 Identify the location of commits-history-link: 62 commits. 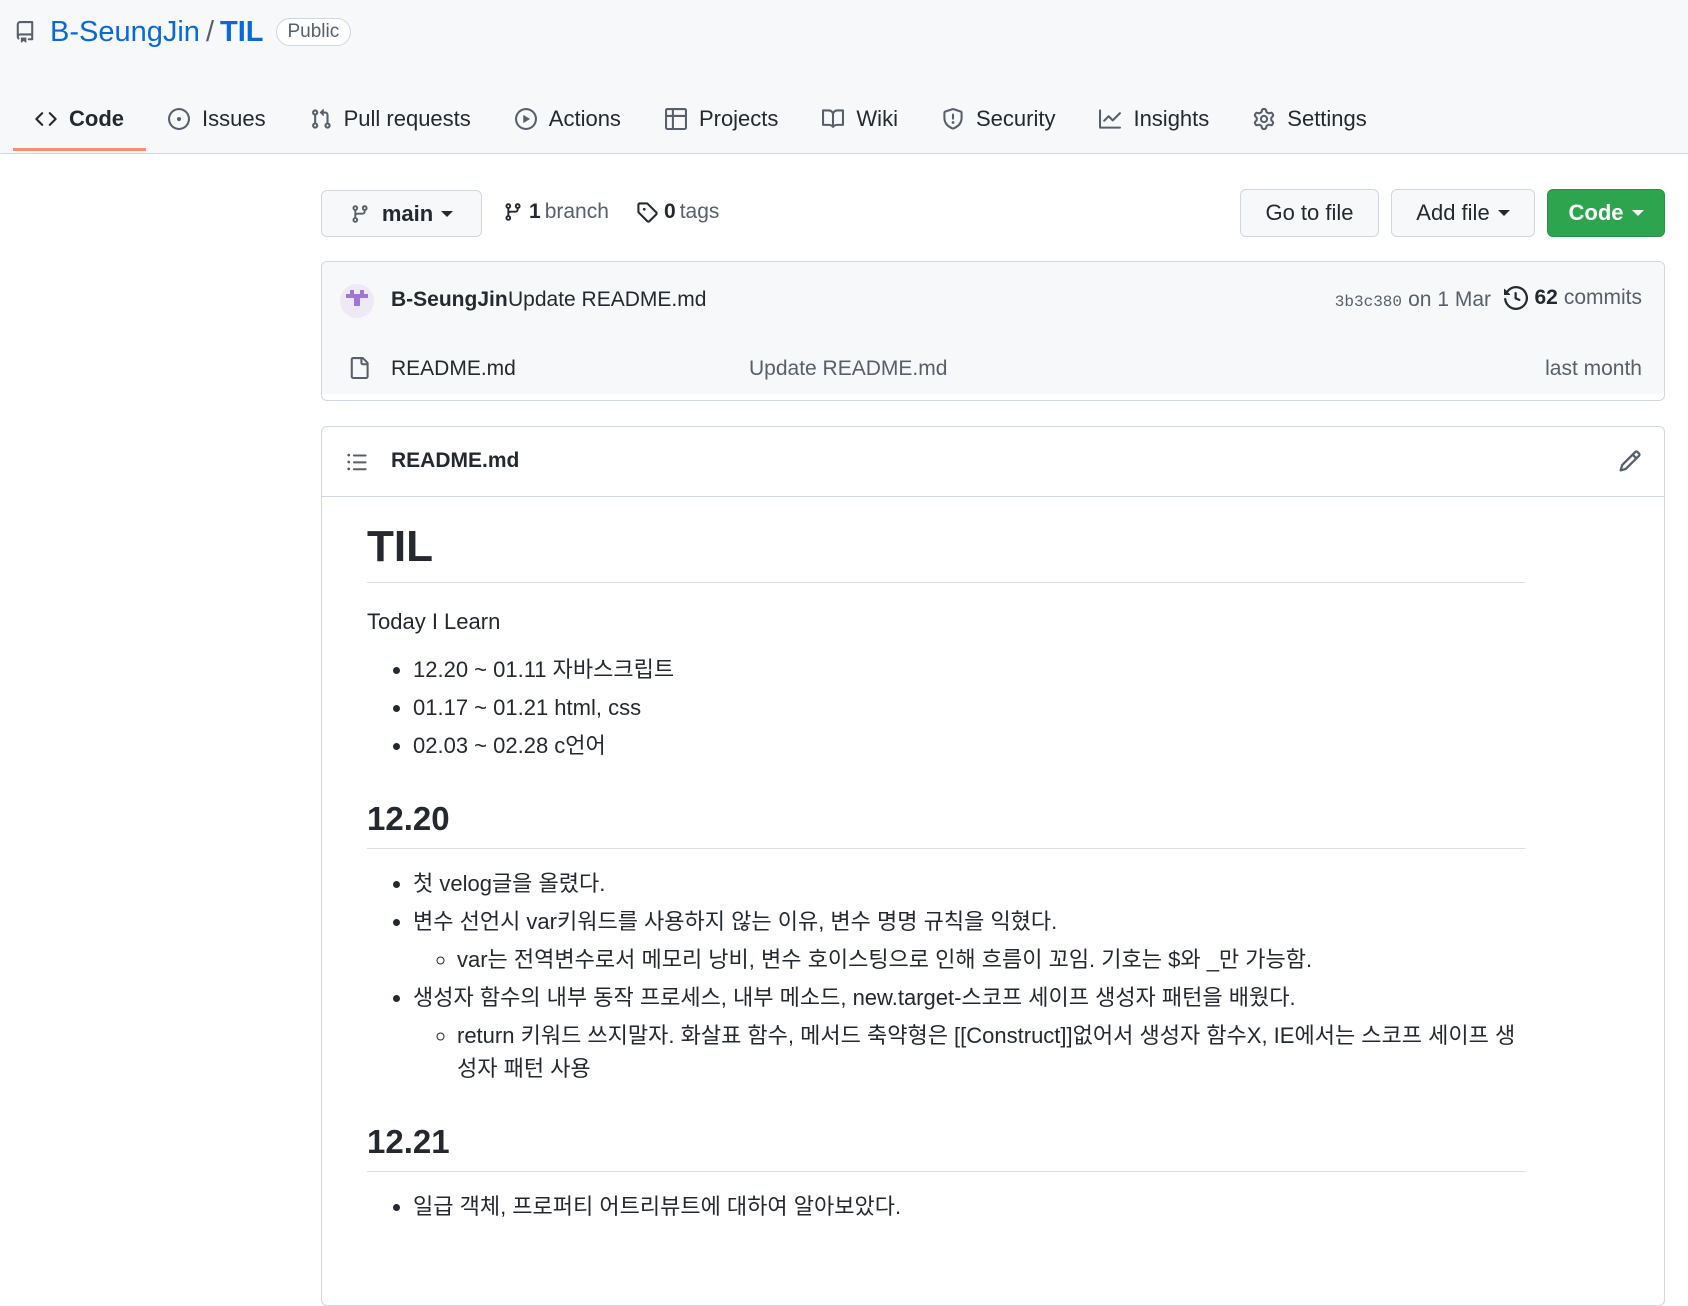
(1573, 298).